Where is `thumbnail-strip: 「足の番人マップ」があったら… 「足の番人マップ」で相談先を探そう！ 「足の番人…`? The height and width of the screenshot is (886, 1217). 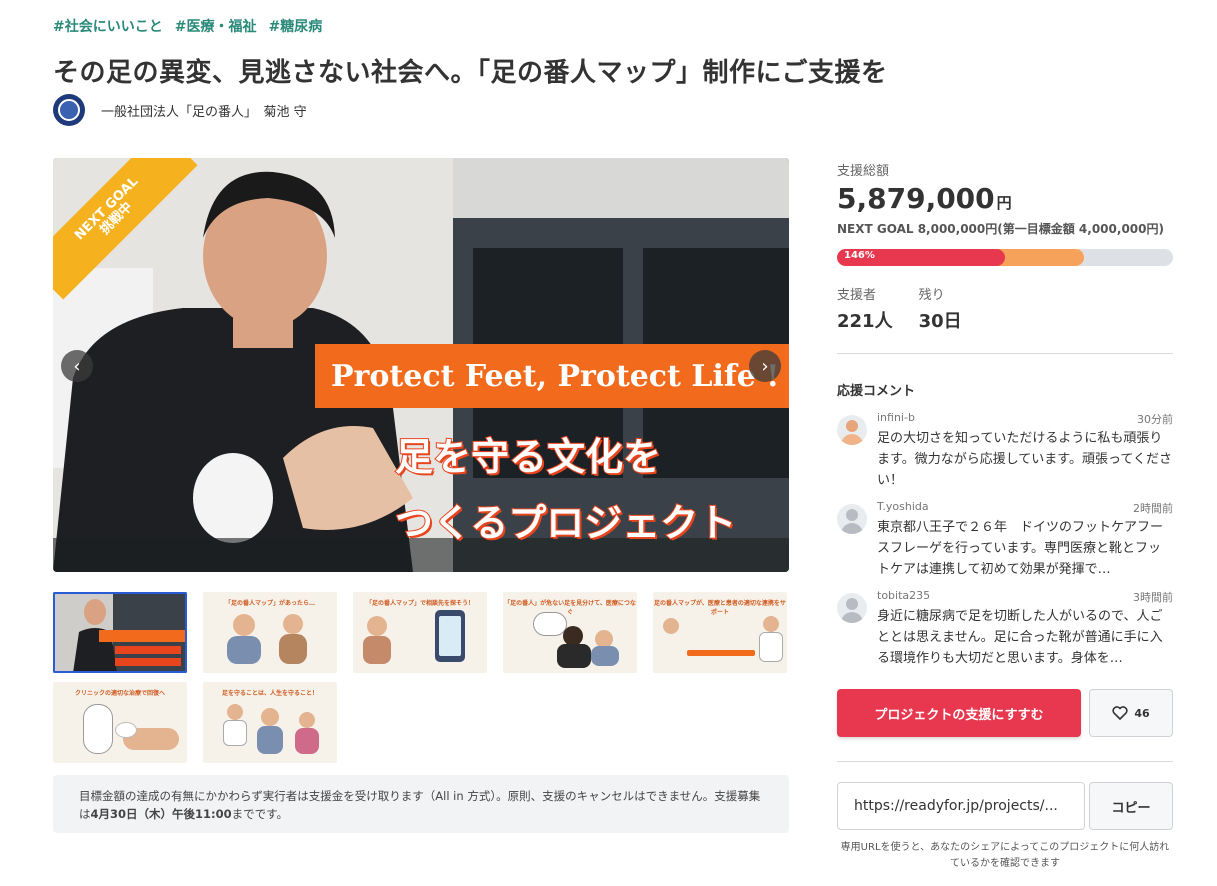
thumbnail-strip: 「足の番人マップ」があったら… 「足の番人マップ」で相談先を探そう！ 「足の番人… is located at coordinates (423, 677).